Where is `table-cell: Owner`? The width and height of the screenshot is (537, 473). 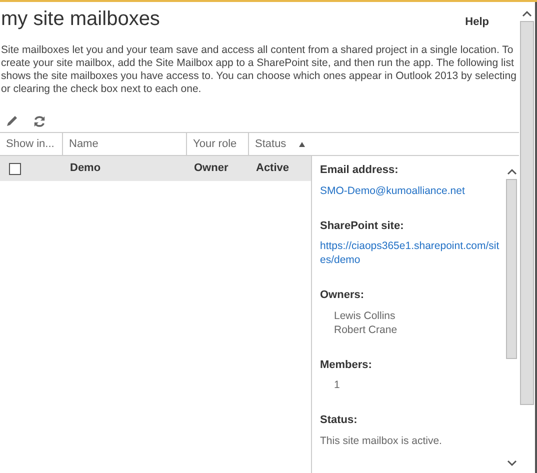
table-cell: Owner is located at coordinates (211, 168).